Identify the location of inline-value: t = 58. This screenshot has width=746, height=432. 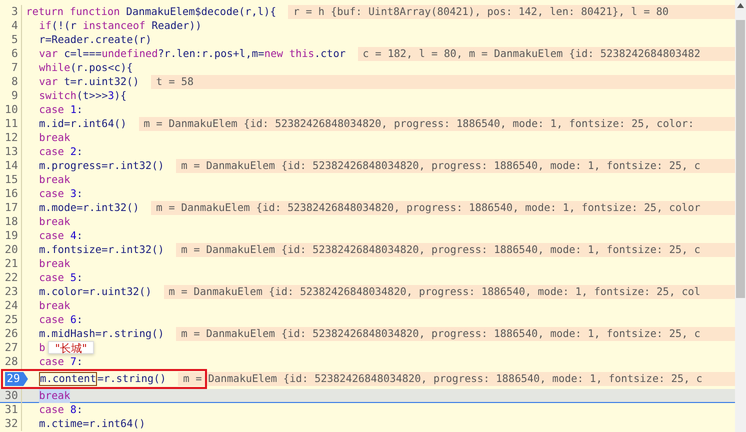
(443, 82).